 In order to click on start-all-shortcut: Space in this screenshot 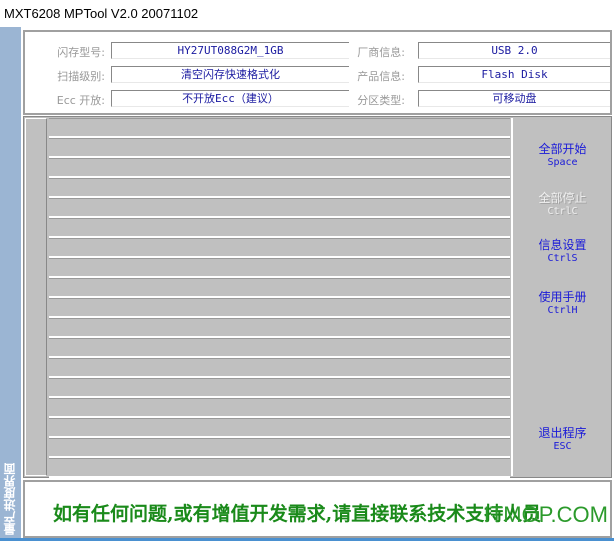, I will do `click(562, 162)`.